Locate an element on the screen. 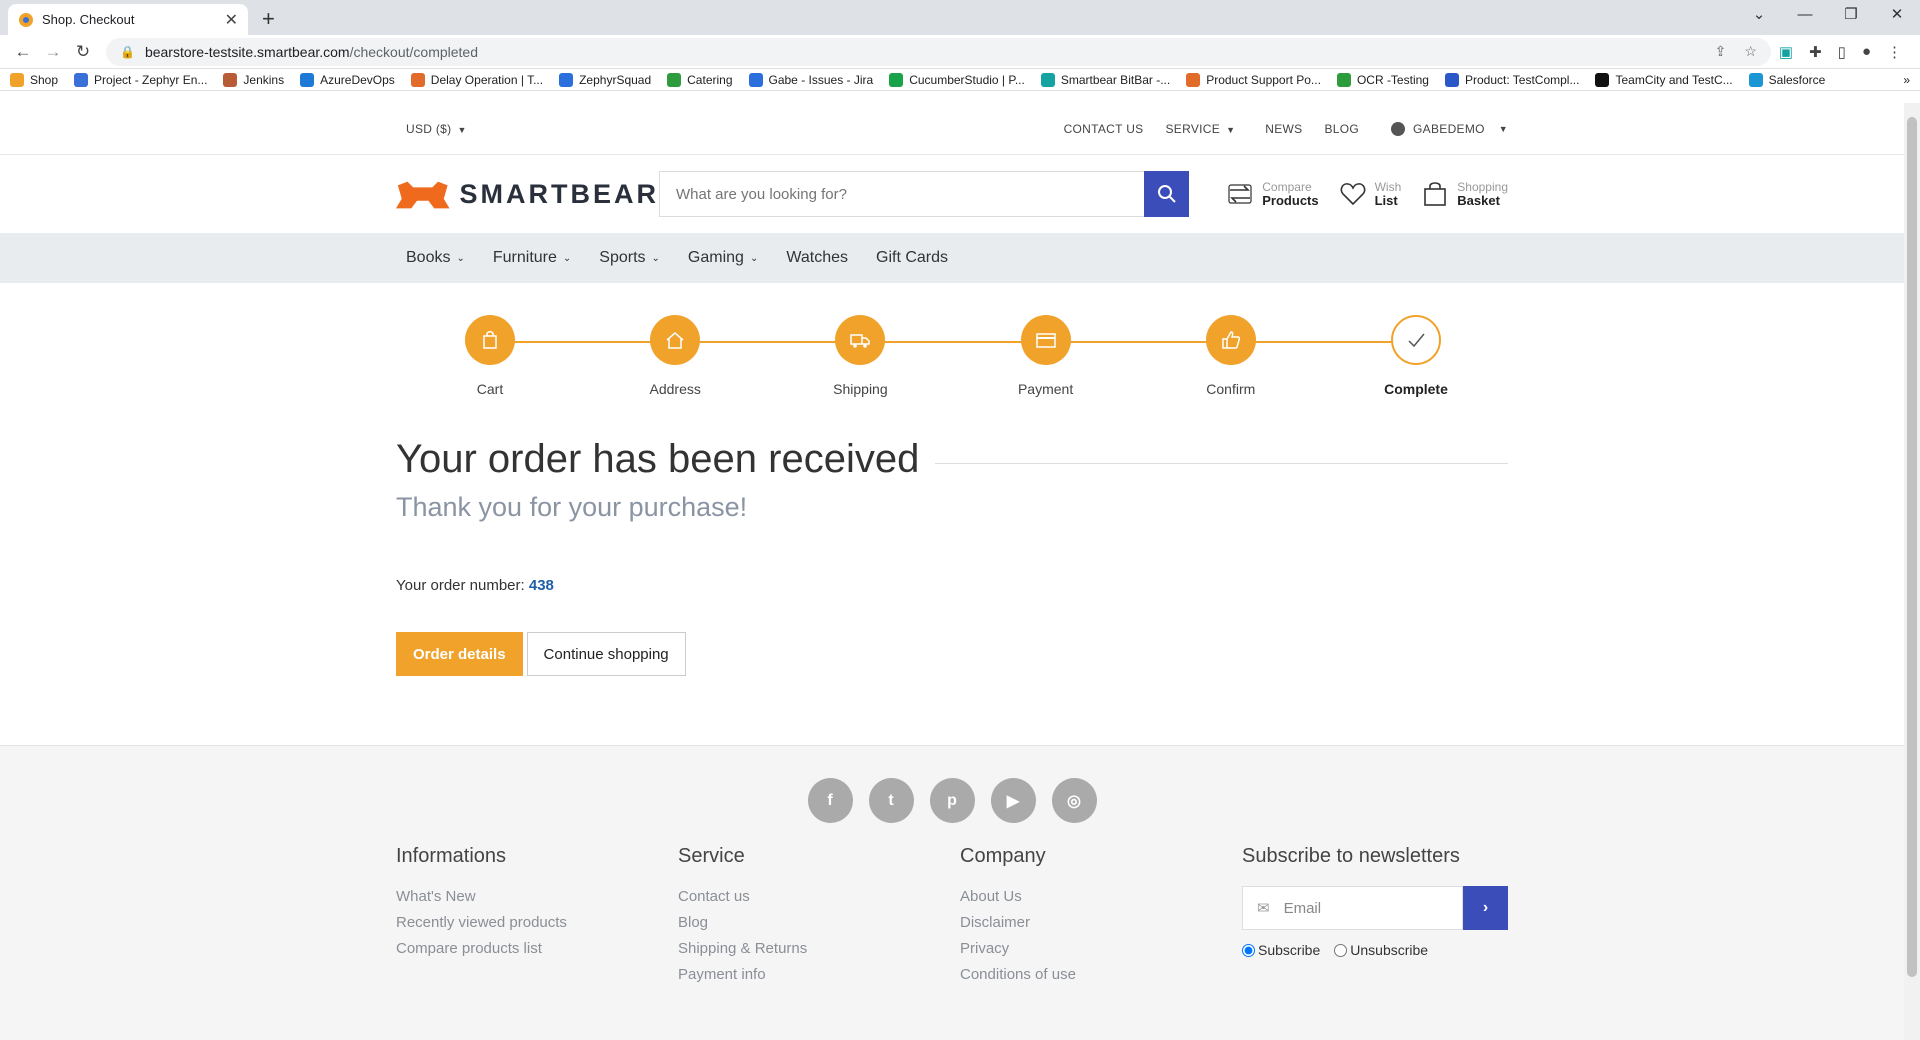  footer-link: Disclaimer is located at coordinates (1101, 922).